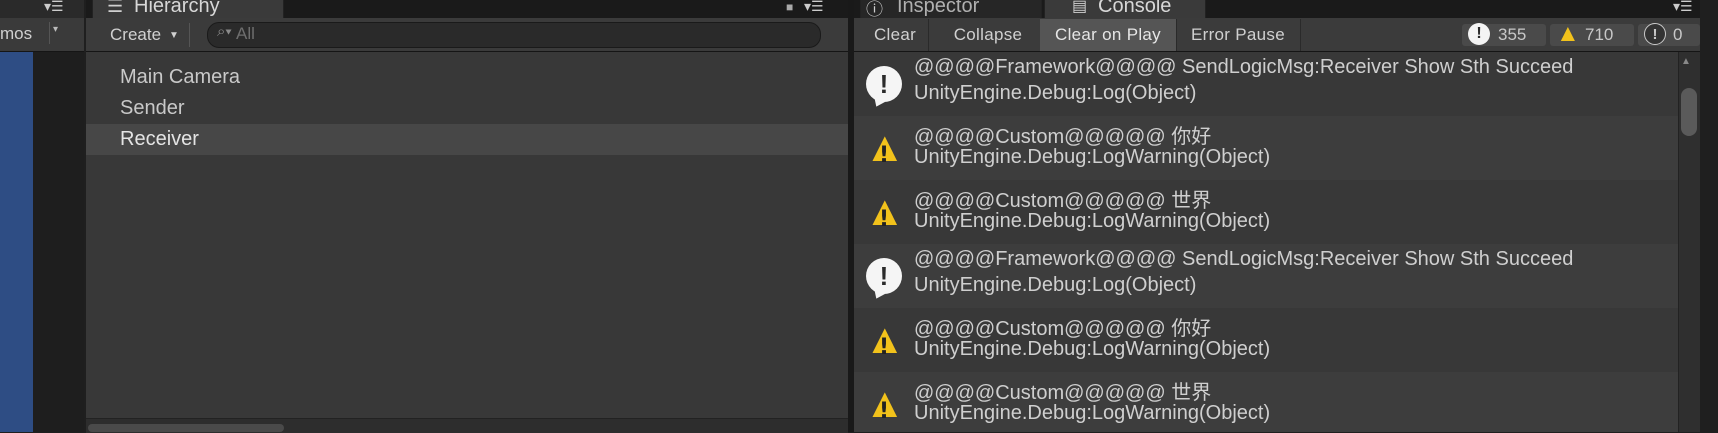  Describe the element at coordinates (1080, 7) in the screenshot. I see `console-icon: ▤` at that location.